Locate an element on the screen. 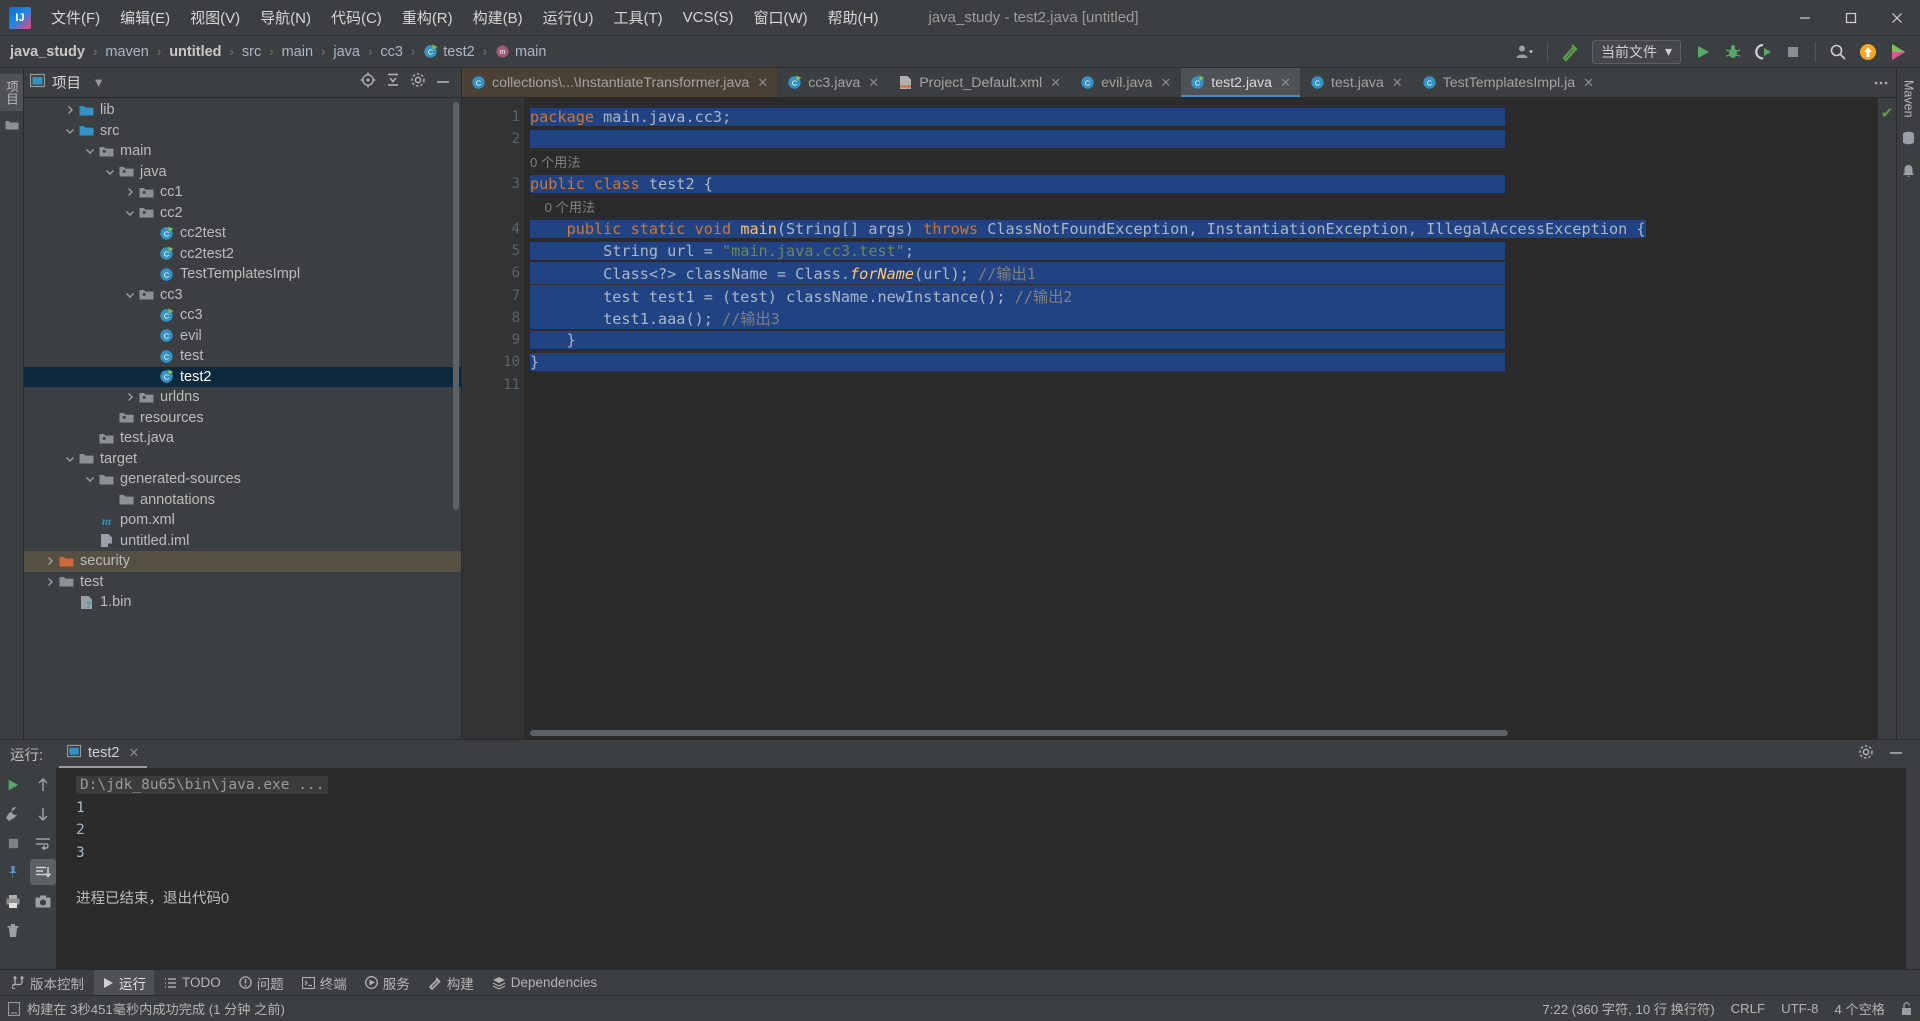  camera-icon is located at coordinates (43, 901).